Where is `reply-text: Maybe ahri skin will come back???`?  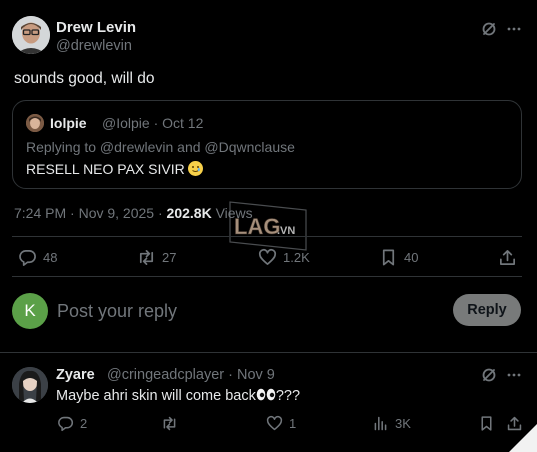 reply-text: Maybe ahri skin will come back??? is located at coordinates (178, 396).